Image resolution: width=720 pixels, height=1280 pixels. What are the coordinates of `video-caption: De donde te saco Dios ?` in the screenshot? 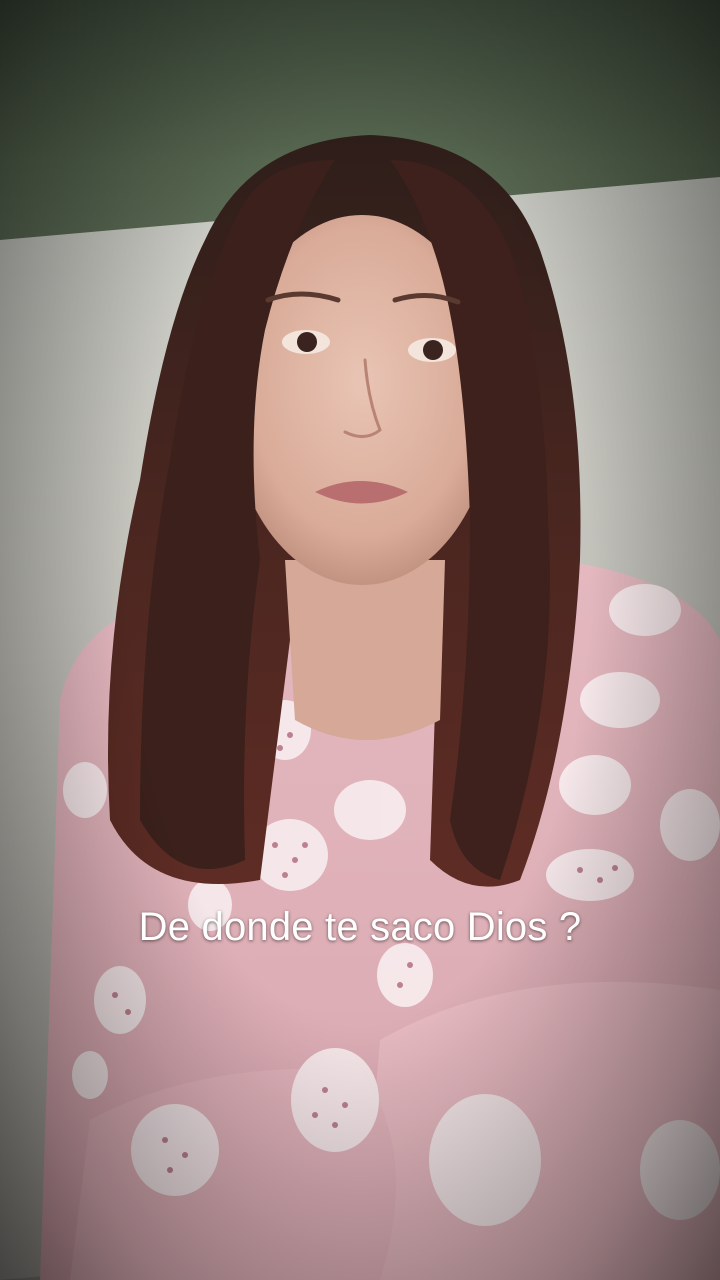 It's located at (360, 927).